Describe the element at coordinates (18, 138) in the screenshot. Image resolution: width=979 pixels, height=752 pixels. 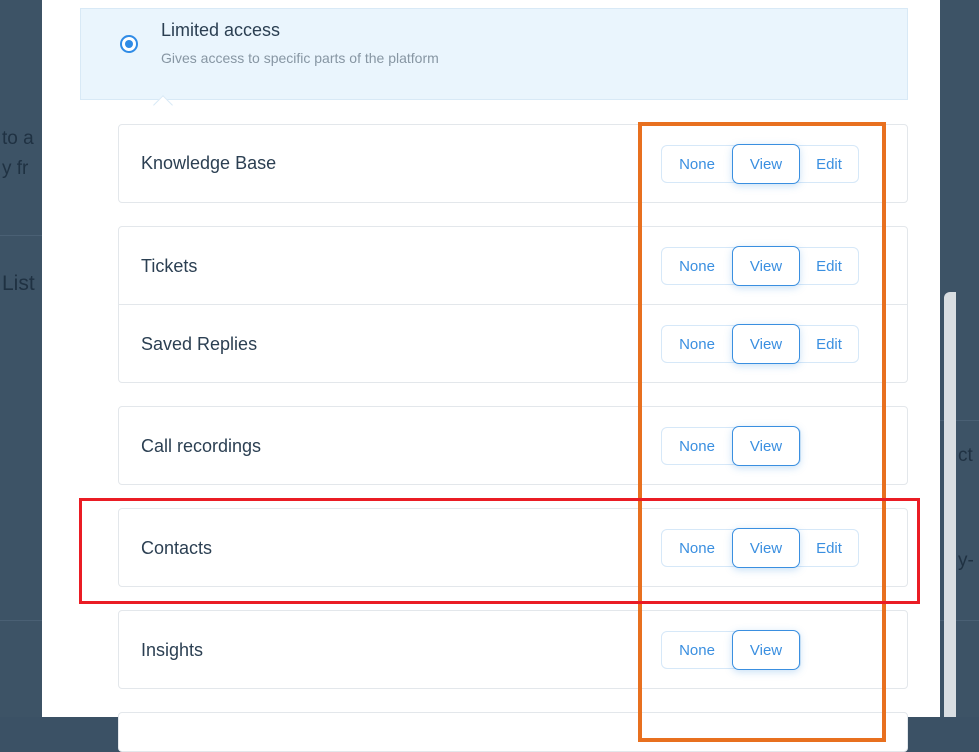
I see `background-text-fragment: to a` at that location.